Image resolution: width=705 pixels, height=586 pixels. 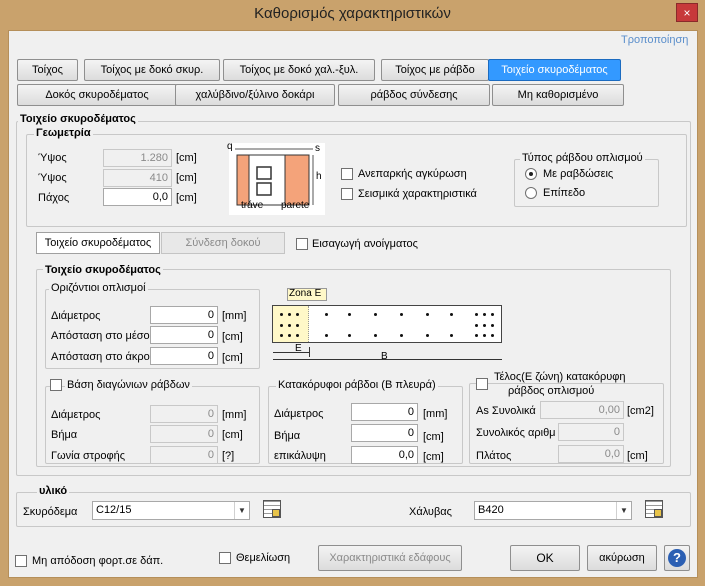 I want to click on horizontal-rebar-title: Οριζόντιοι οπλισμοί, so click(x=98, y=288).